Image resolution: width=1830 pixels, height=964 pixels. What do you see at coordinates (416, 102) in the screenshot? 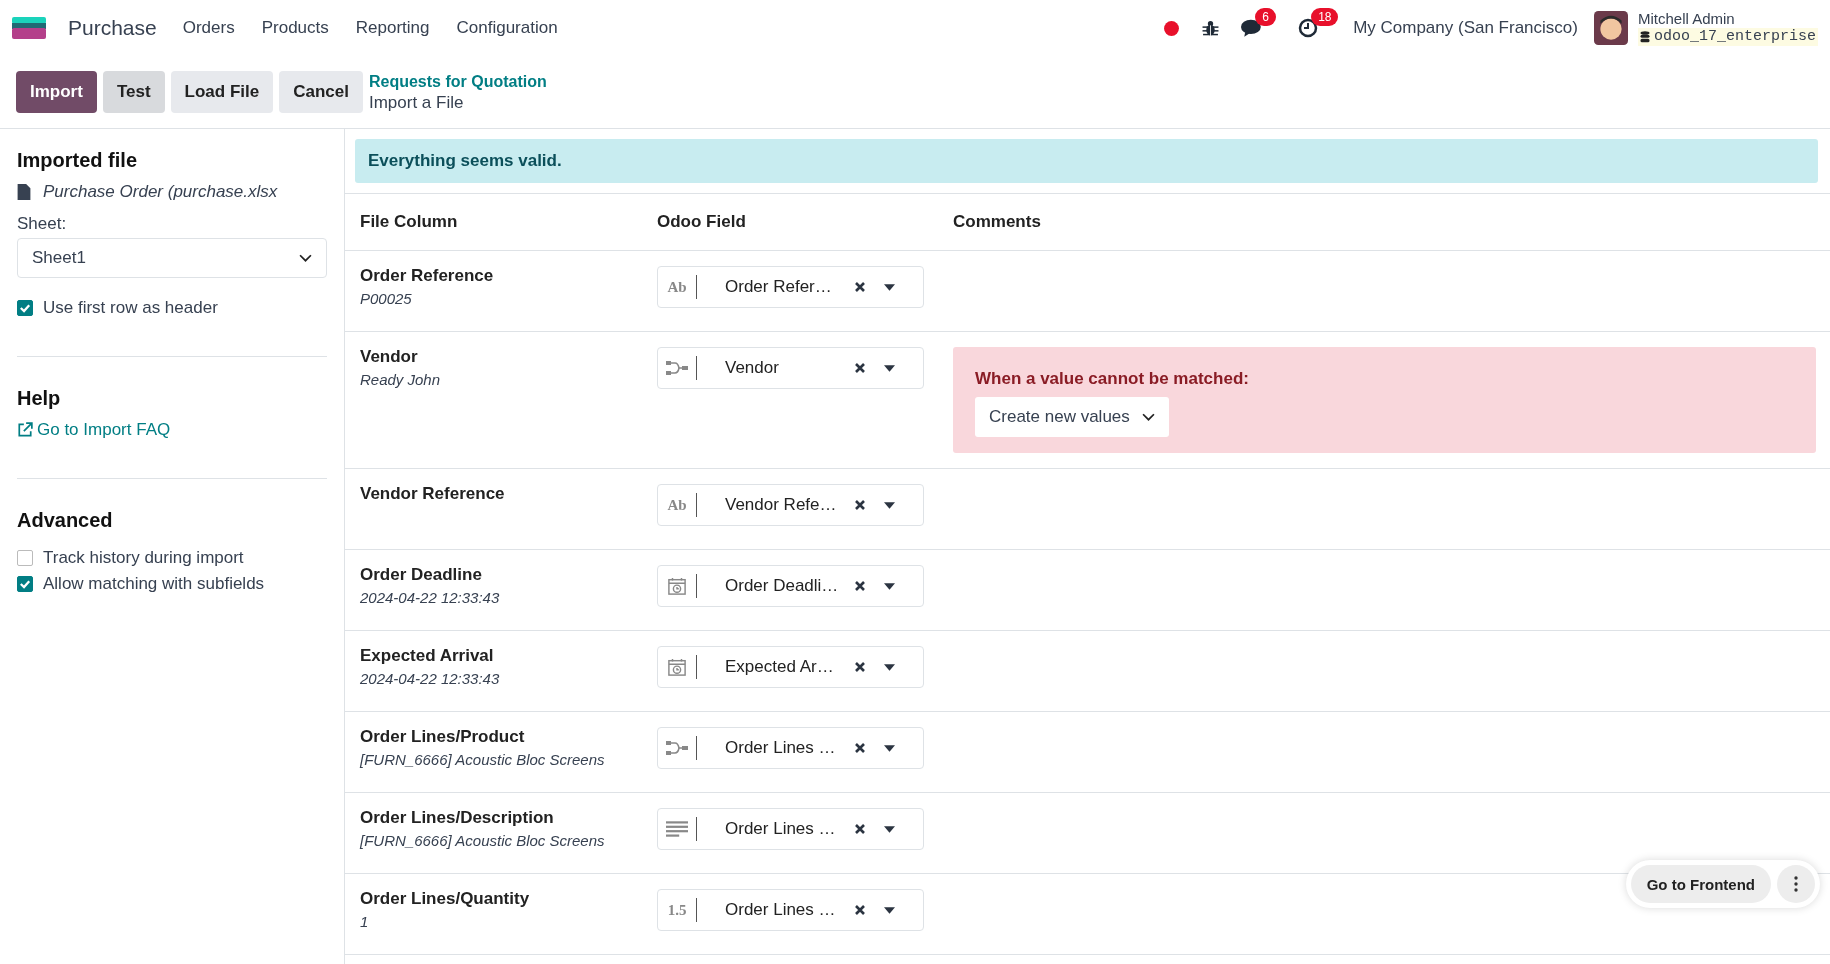
I see `page-title: Import a File` at bounding box center [416, 102].